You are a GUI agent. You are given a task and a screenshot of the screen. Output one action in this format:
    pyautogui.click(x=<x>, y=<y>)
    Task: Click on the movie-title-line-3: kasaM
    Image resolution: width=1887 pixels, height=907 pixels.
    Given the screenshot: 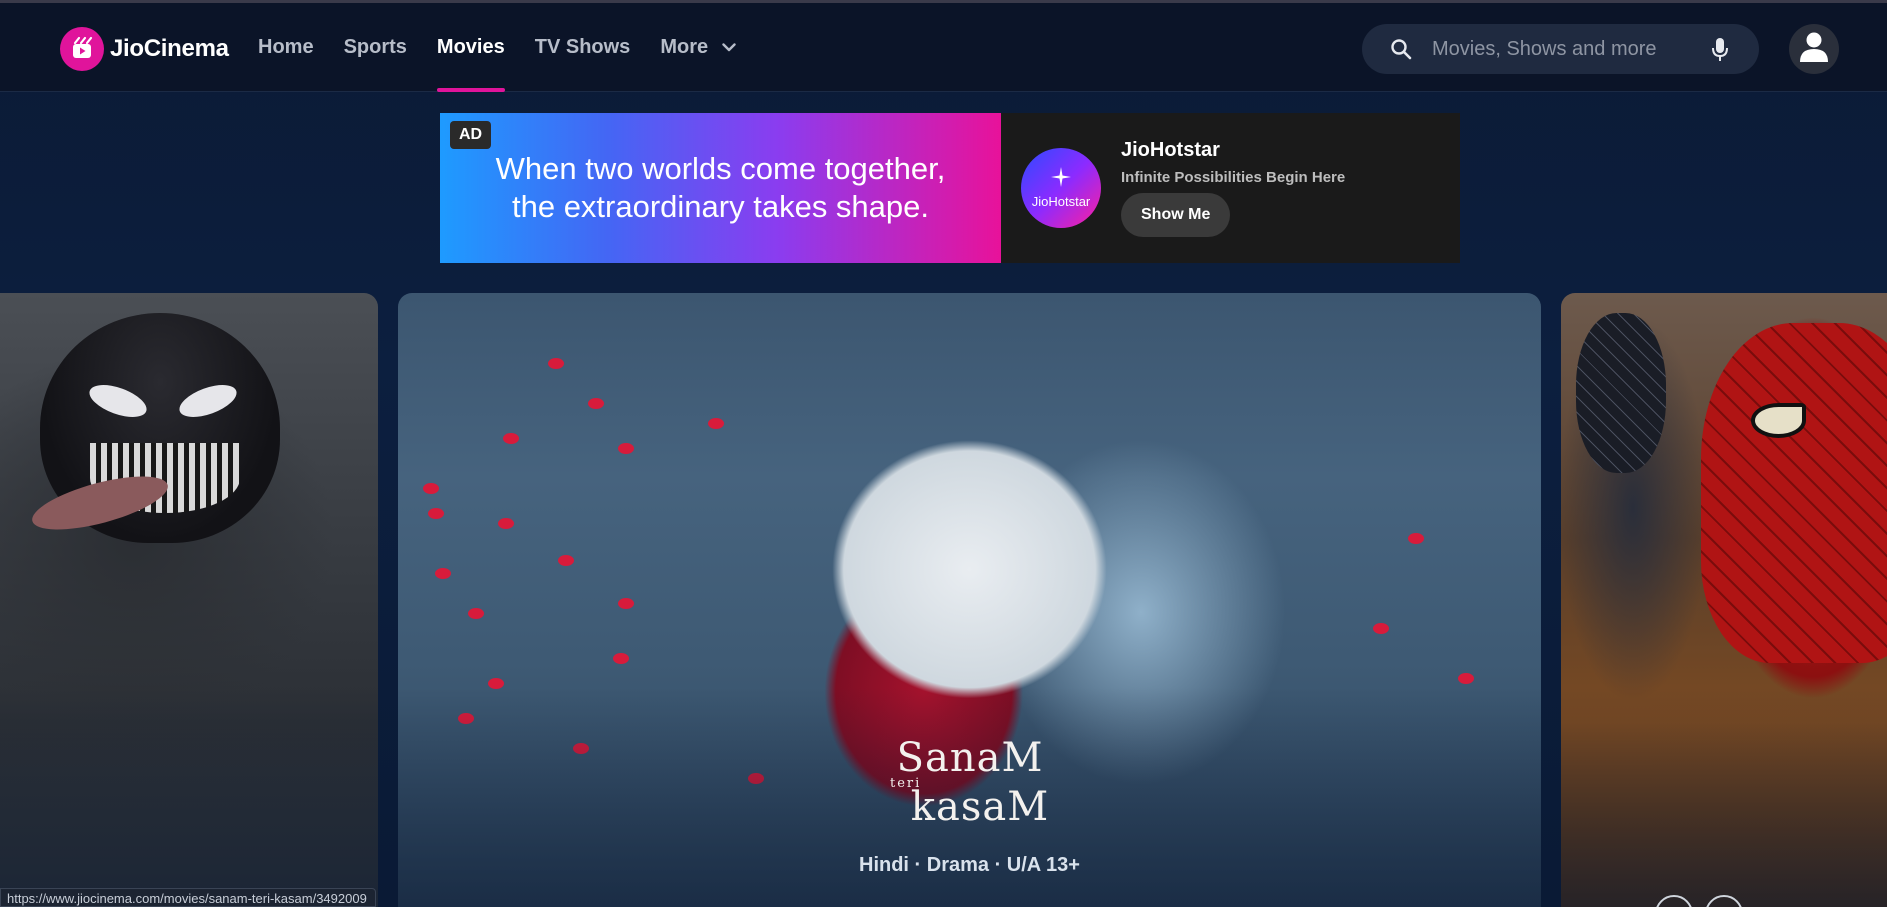 What is the action you would take?
    pyautogui.click(x=980, y=807)
    